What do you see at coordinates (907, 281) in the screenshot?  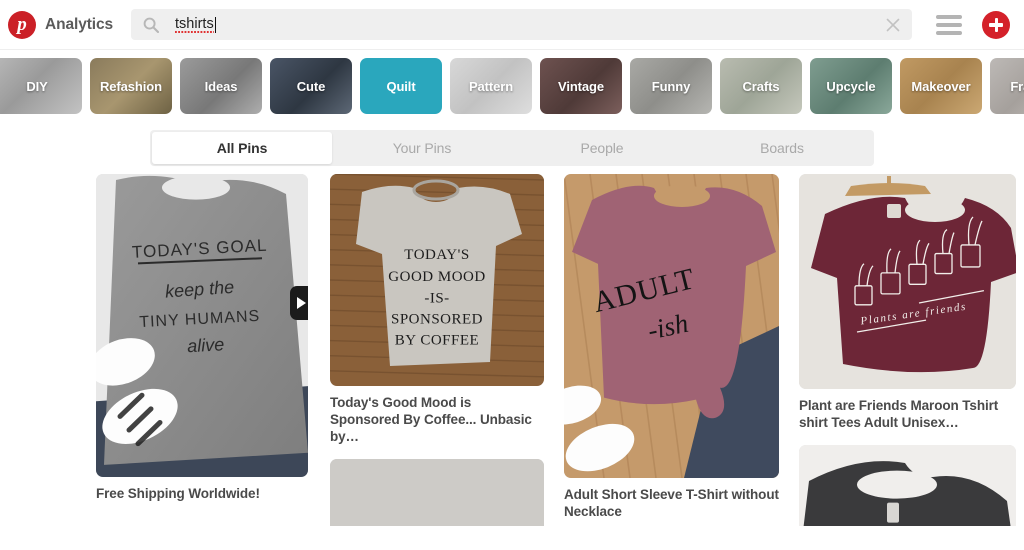 I see `pin-image: Plants are friends` at bounding box center [907, 281].